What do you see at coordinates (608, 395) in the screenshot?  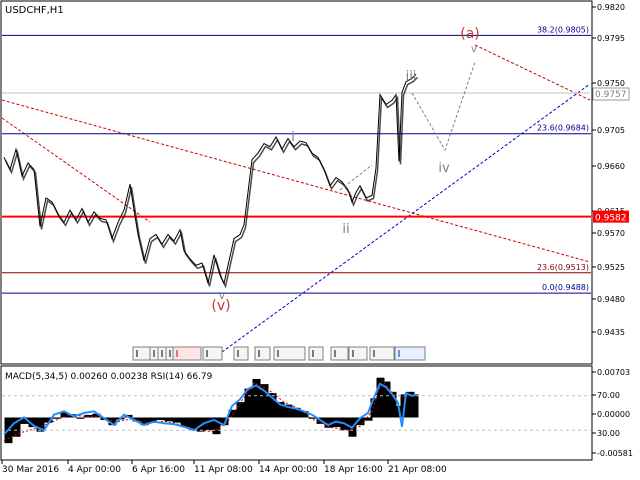 I see `indicator-tick-label: 70.00` at bounding box center [608, 395].